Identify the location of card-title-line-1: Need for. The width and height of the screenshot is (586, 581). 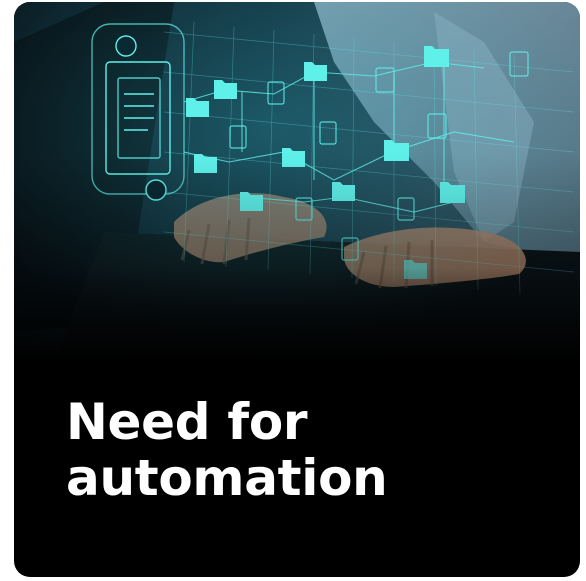
(187, 422).